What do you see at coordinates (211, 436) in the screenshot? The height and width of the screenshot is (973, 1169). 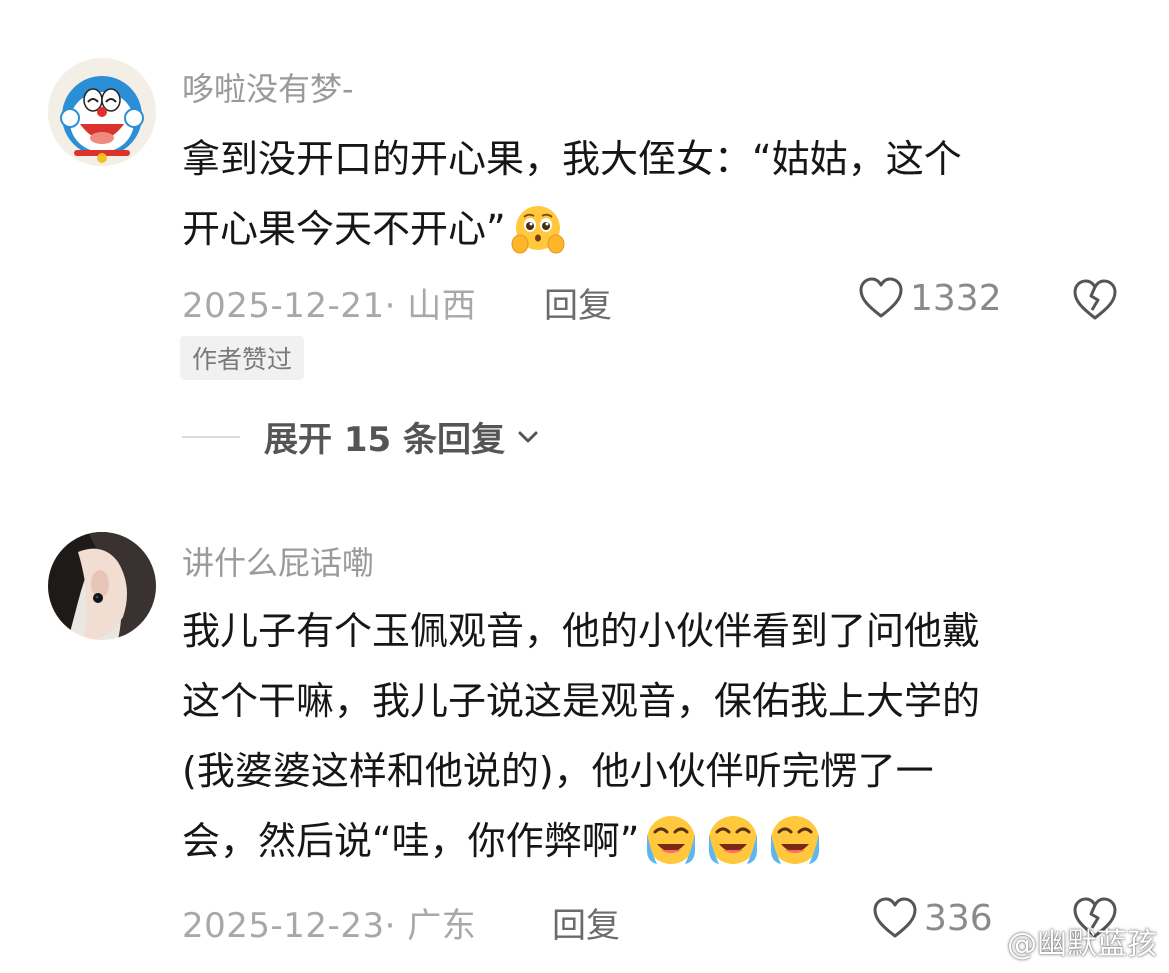 I see `divider-line` at bounding box center [211, 436].